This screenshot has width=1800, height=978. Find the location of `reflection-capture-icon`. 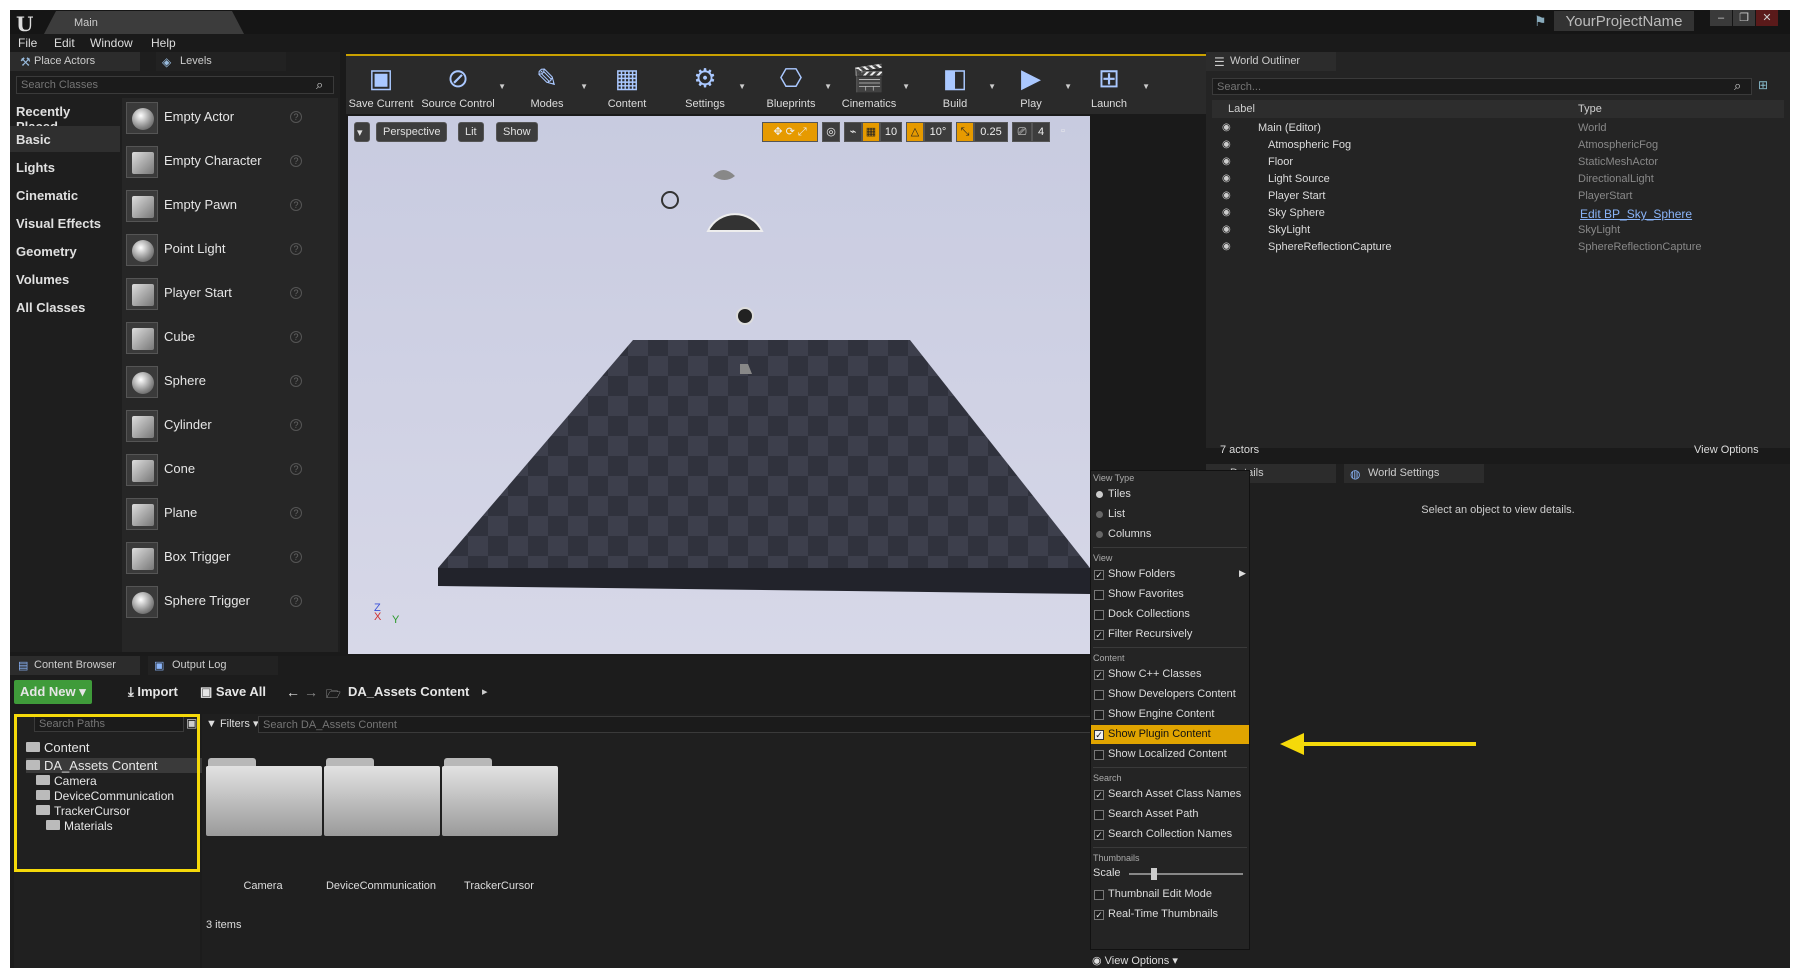

reflection-capture-icon is located at coordinates (745, 316).